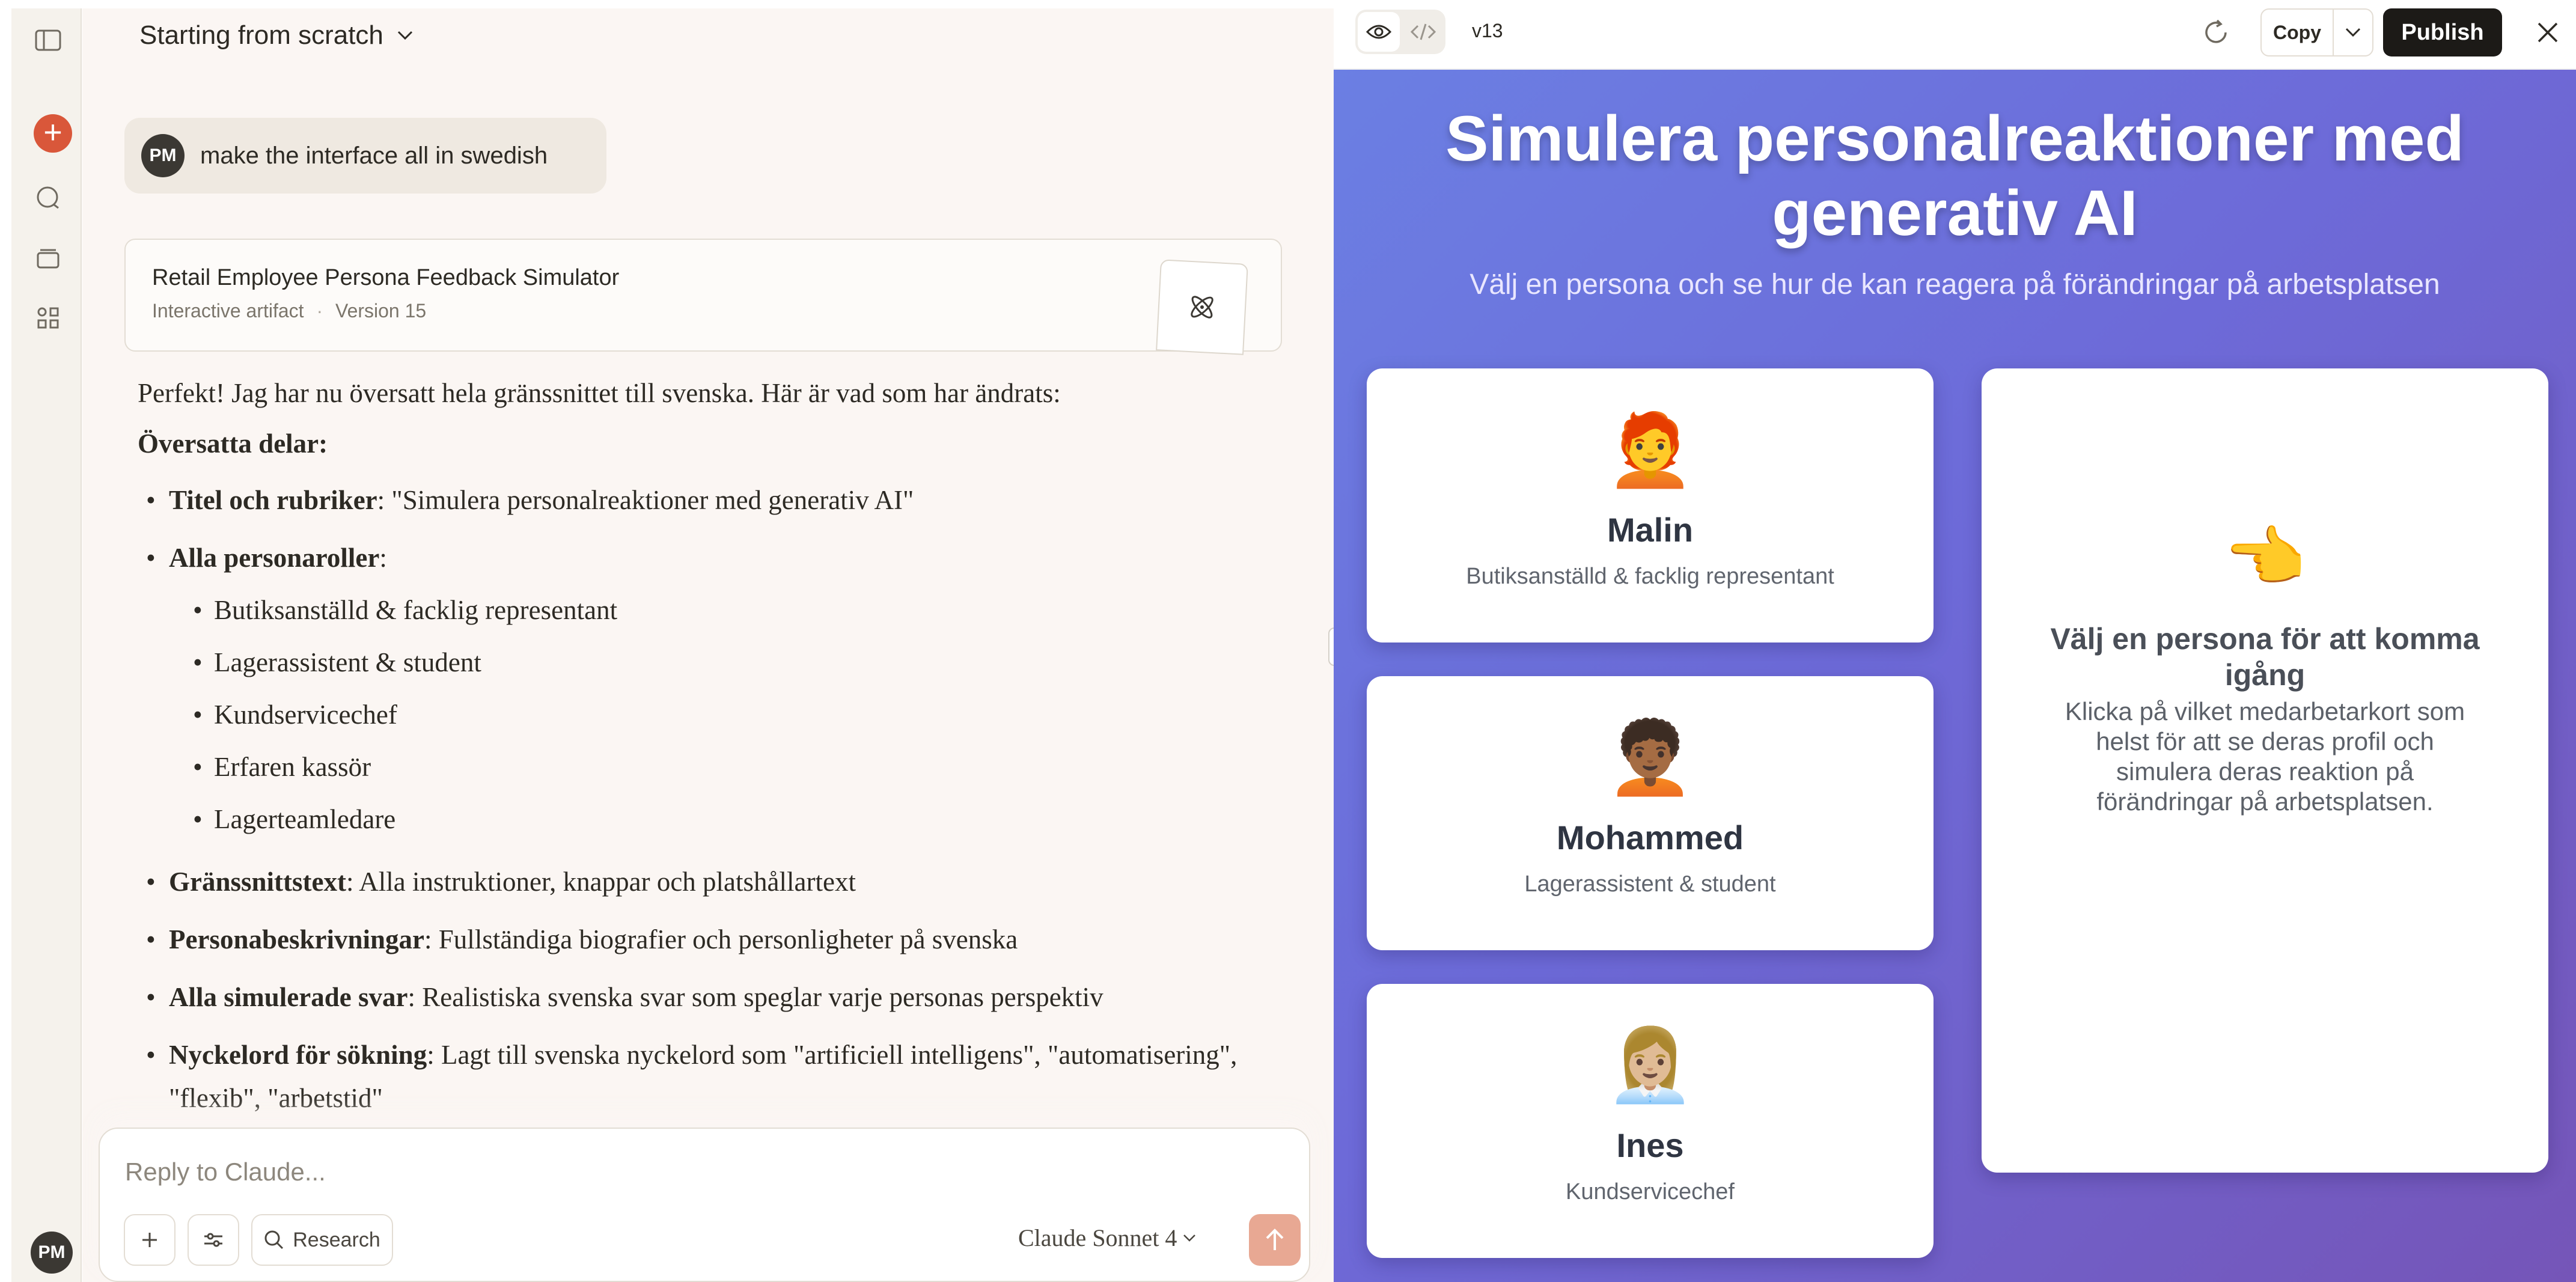 This screenshot has height=1282, width=2576. Describe the element at coordinates (1487, 31) in the screenshot. I see `version-label: v13` at that location.